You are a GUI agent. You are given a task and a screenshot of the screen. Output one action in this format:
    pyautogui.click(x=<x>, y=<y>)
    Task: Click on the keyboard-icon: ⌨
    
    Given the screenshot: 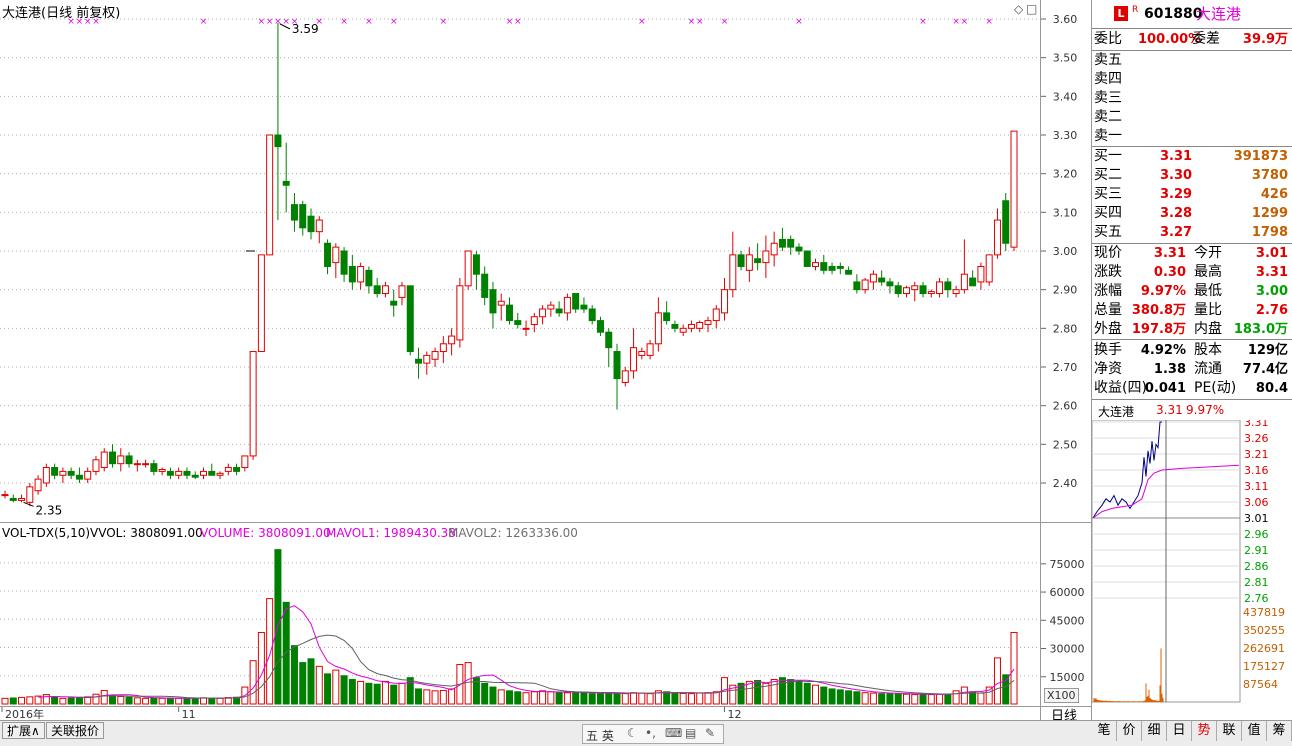 What is the action you would take?
    pyautogui.click(x=673, y=733)
    